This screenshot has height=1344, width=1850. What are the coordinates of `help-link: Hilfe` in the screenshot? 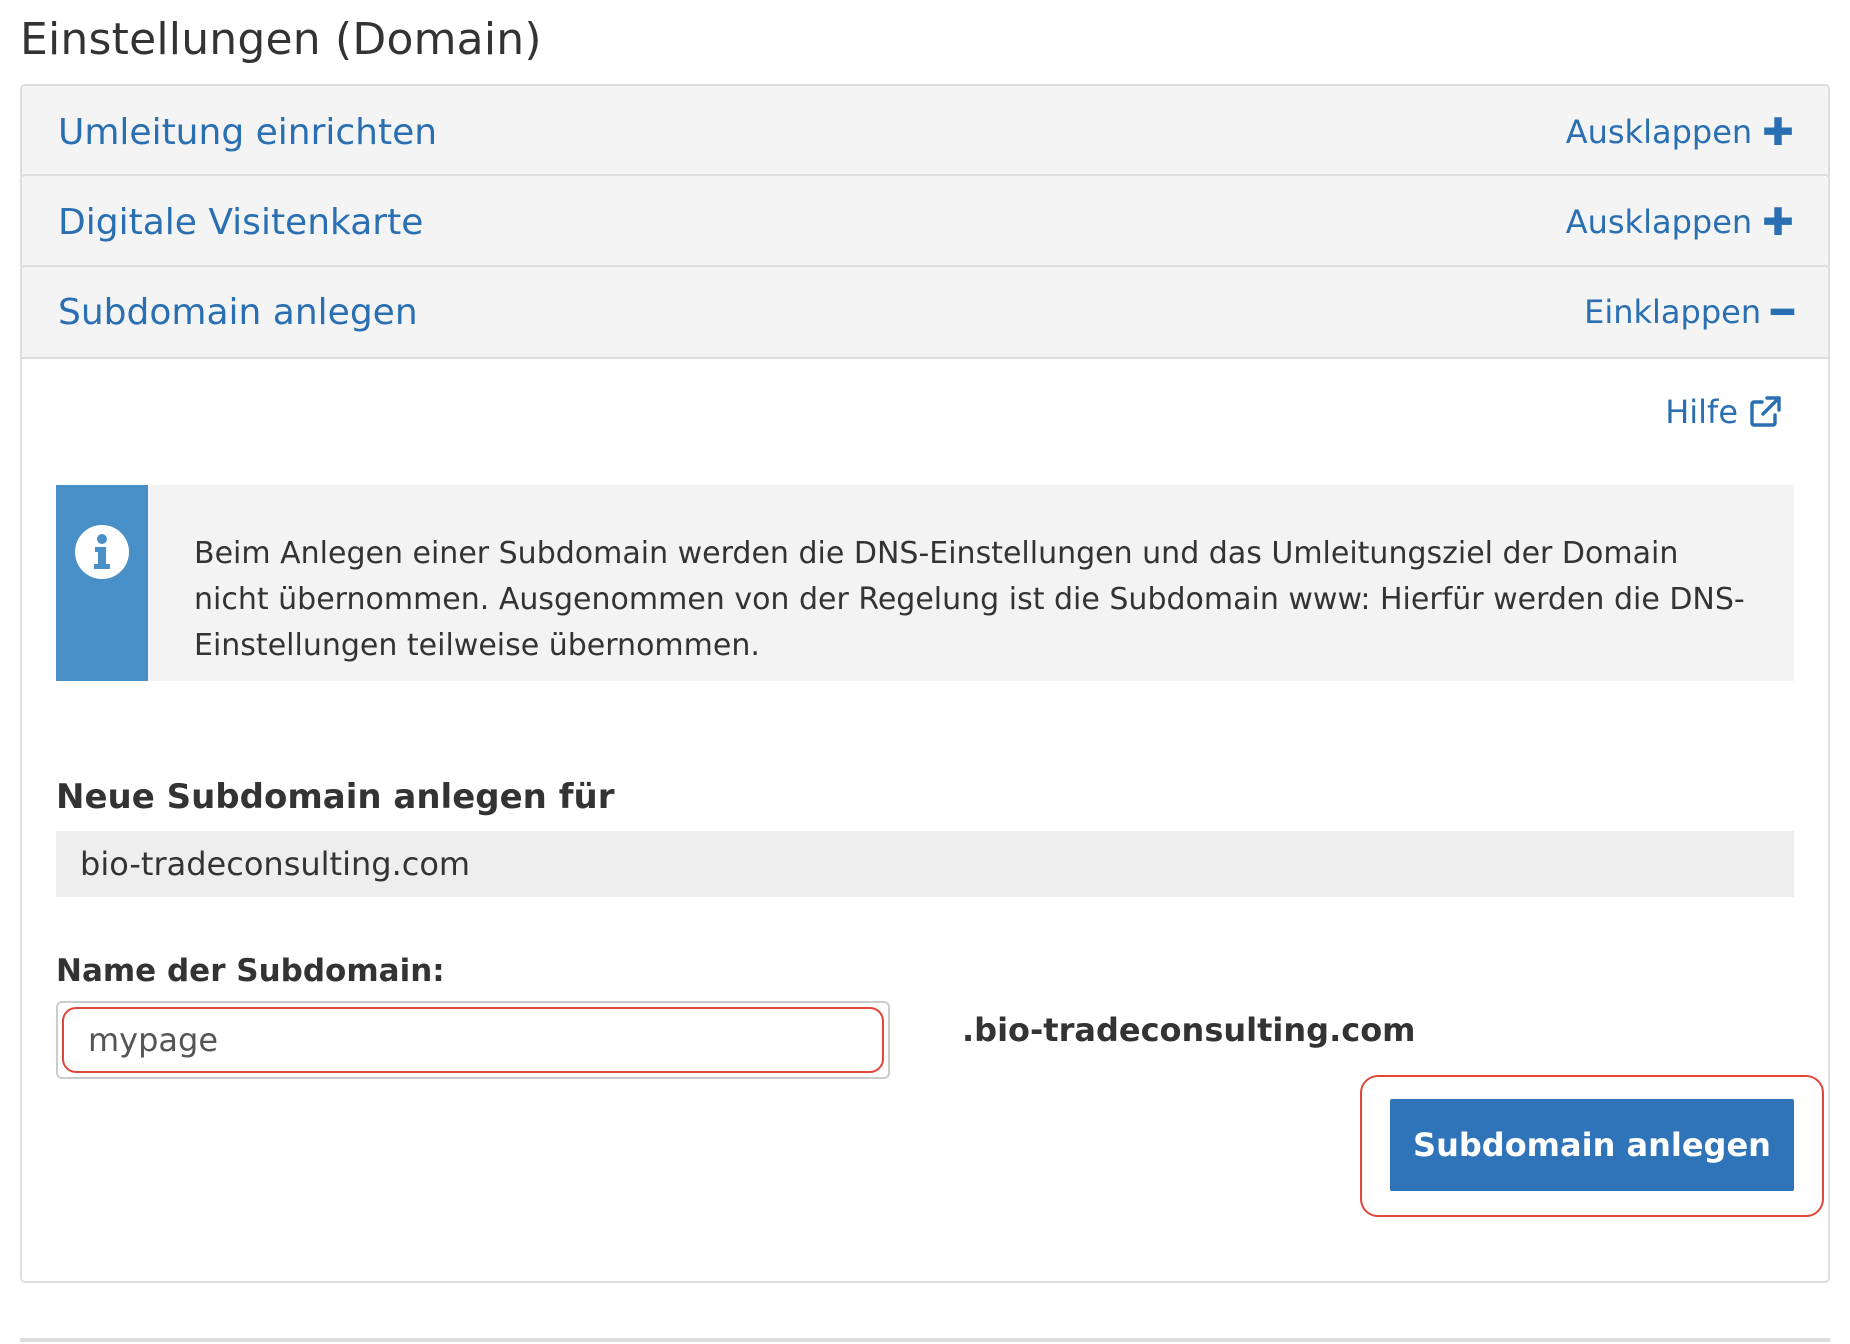 It's located at (1723, 412).